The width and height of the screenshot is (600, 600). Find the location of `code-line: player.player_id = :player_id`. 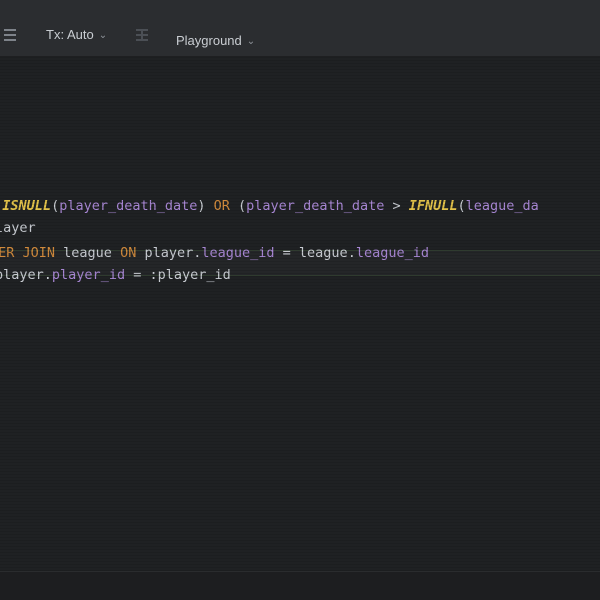

code-line: player.player_id = :player_id is located at coordinates (115, 275).